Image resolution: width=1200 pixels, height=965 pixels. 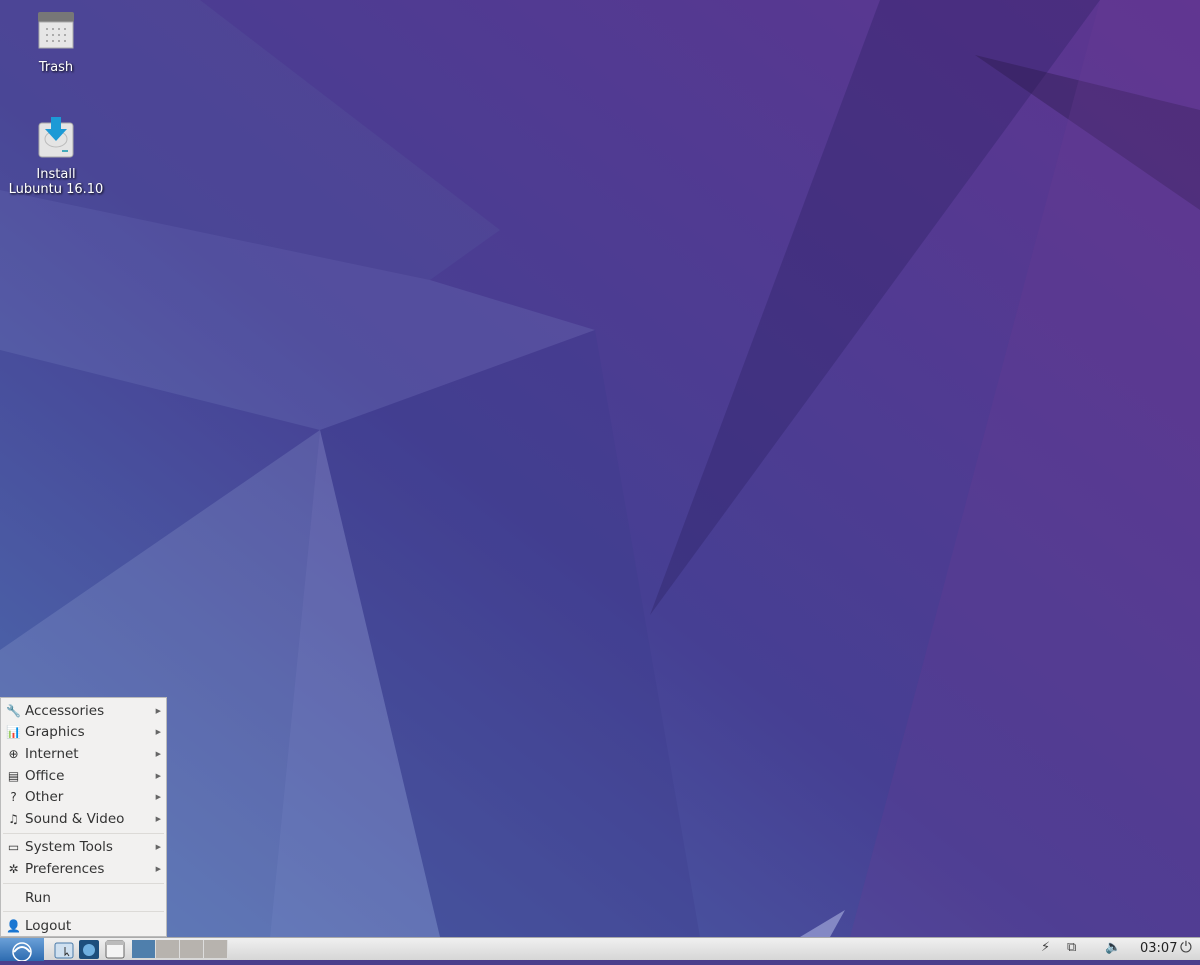 What do you see at coordinates (83, 754) in the screenshot?
I see `menu-item-internet: ⊕ Internet ▶` at bounding box center [83, 754].